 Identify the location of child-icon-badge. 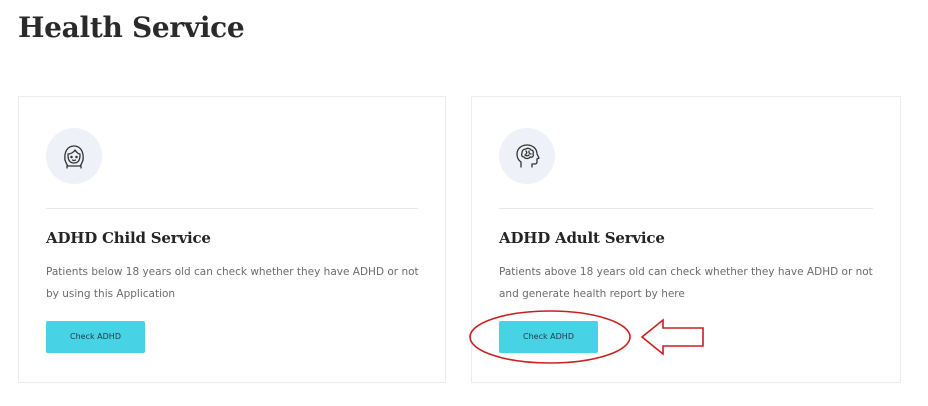
(74, 156).